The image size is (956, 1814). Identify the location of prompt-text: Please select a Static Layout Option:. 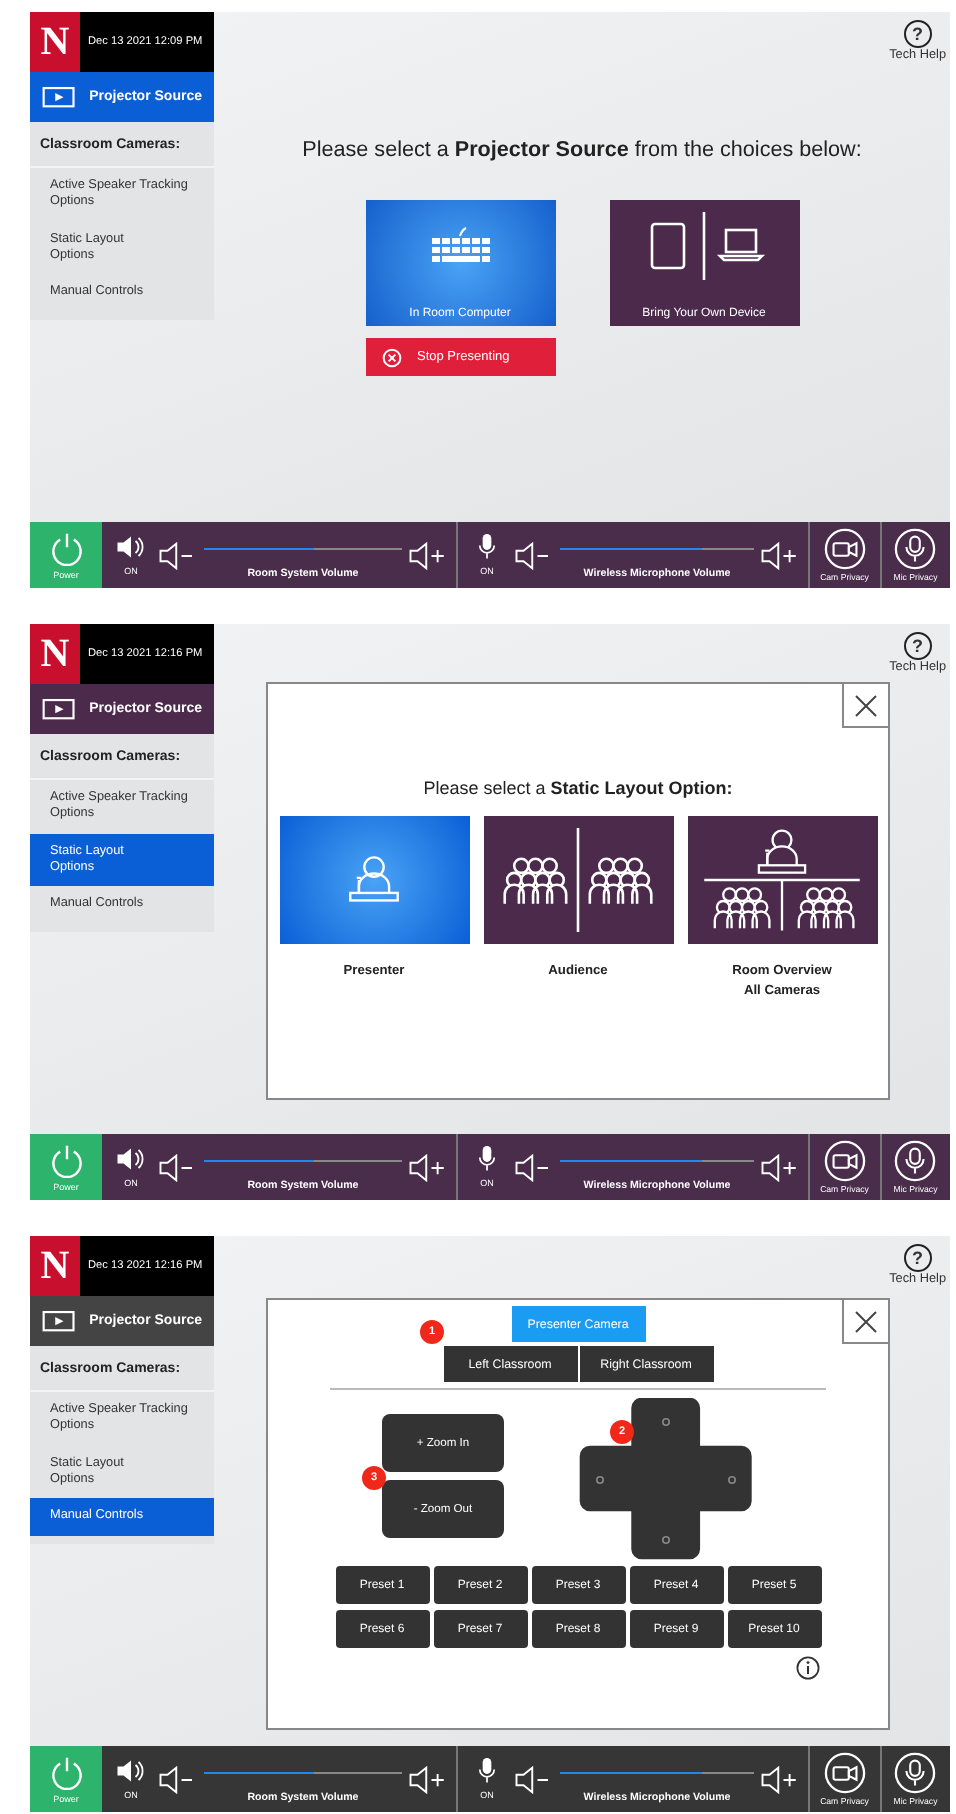
(578, 788).